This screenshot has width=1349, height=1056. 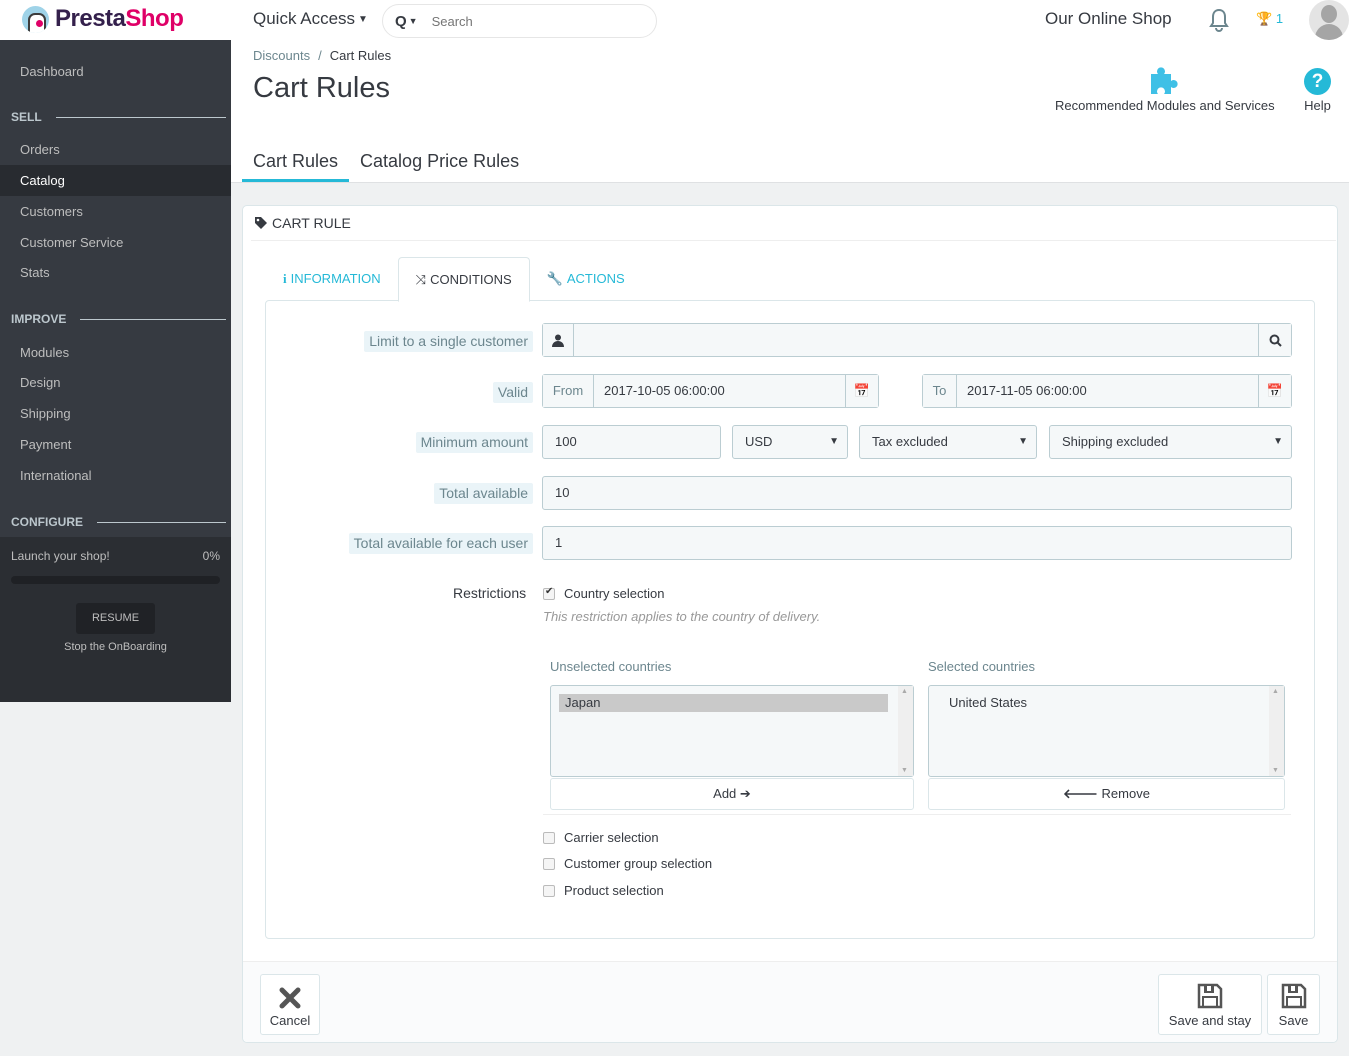 I want to click on country-option-united-states: United States, so click(x=985, y=703).